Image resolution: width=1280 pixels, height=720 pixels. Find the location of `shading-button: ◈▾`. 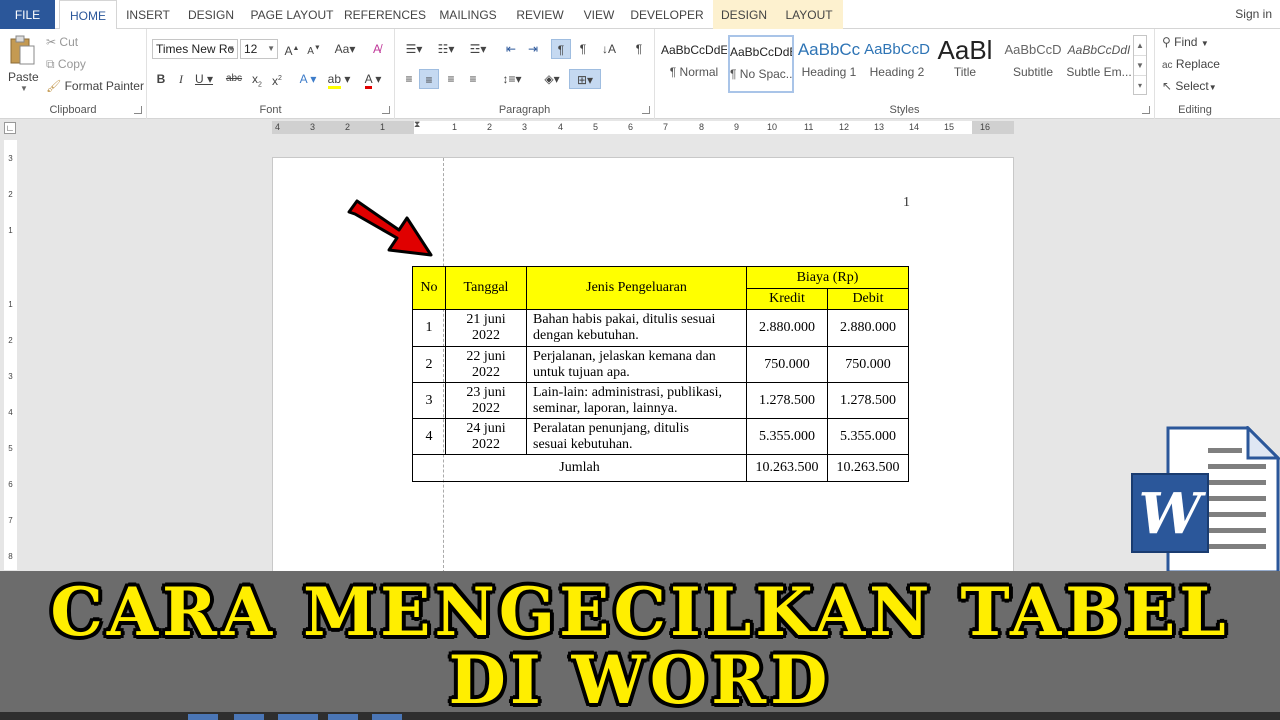

shading-button: ◈▾ is located at coordinates (552, 79).